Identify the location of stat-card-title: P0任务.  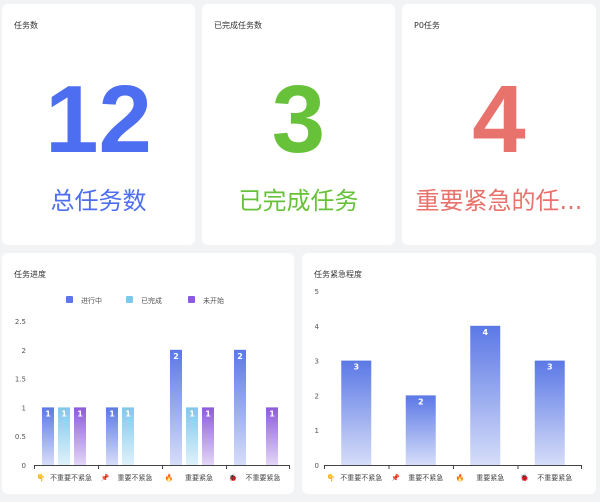
(427, 25).